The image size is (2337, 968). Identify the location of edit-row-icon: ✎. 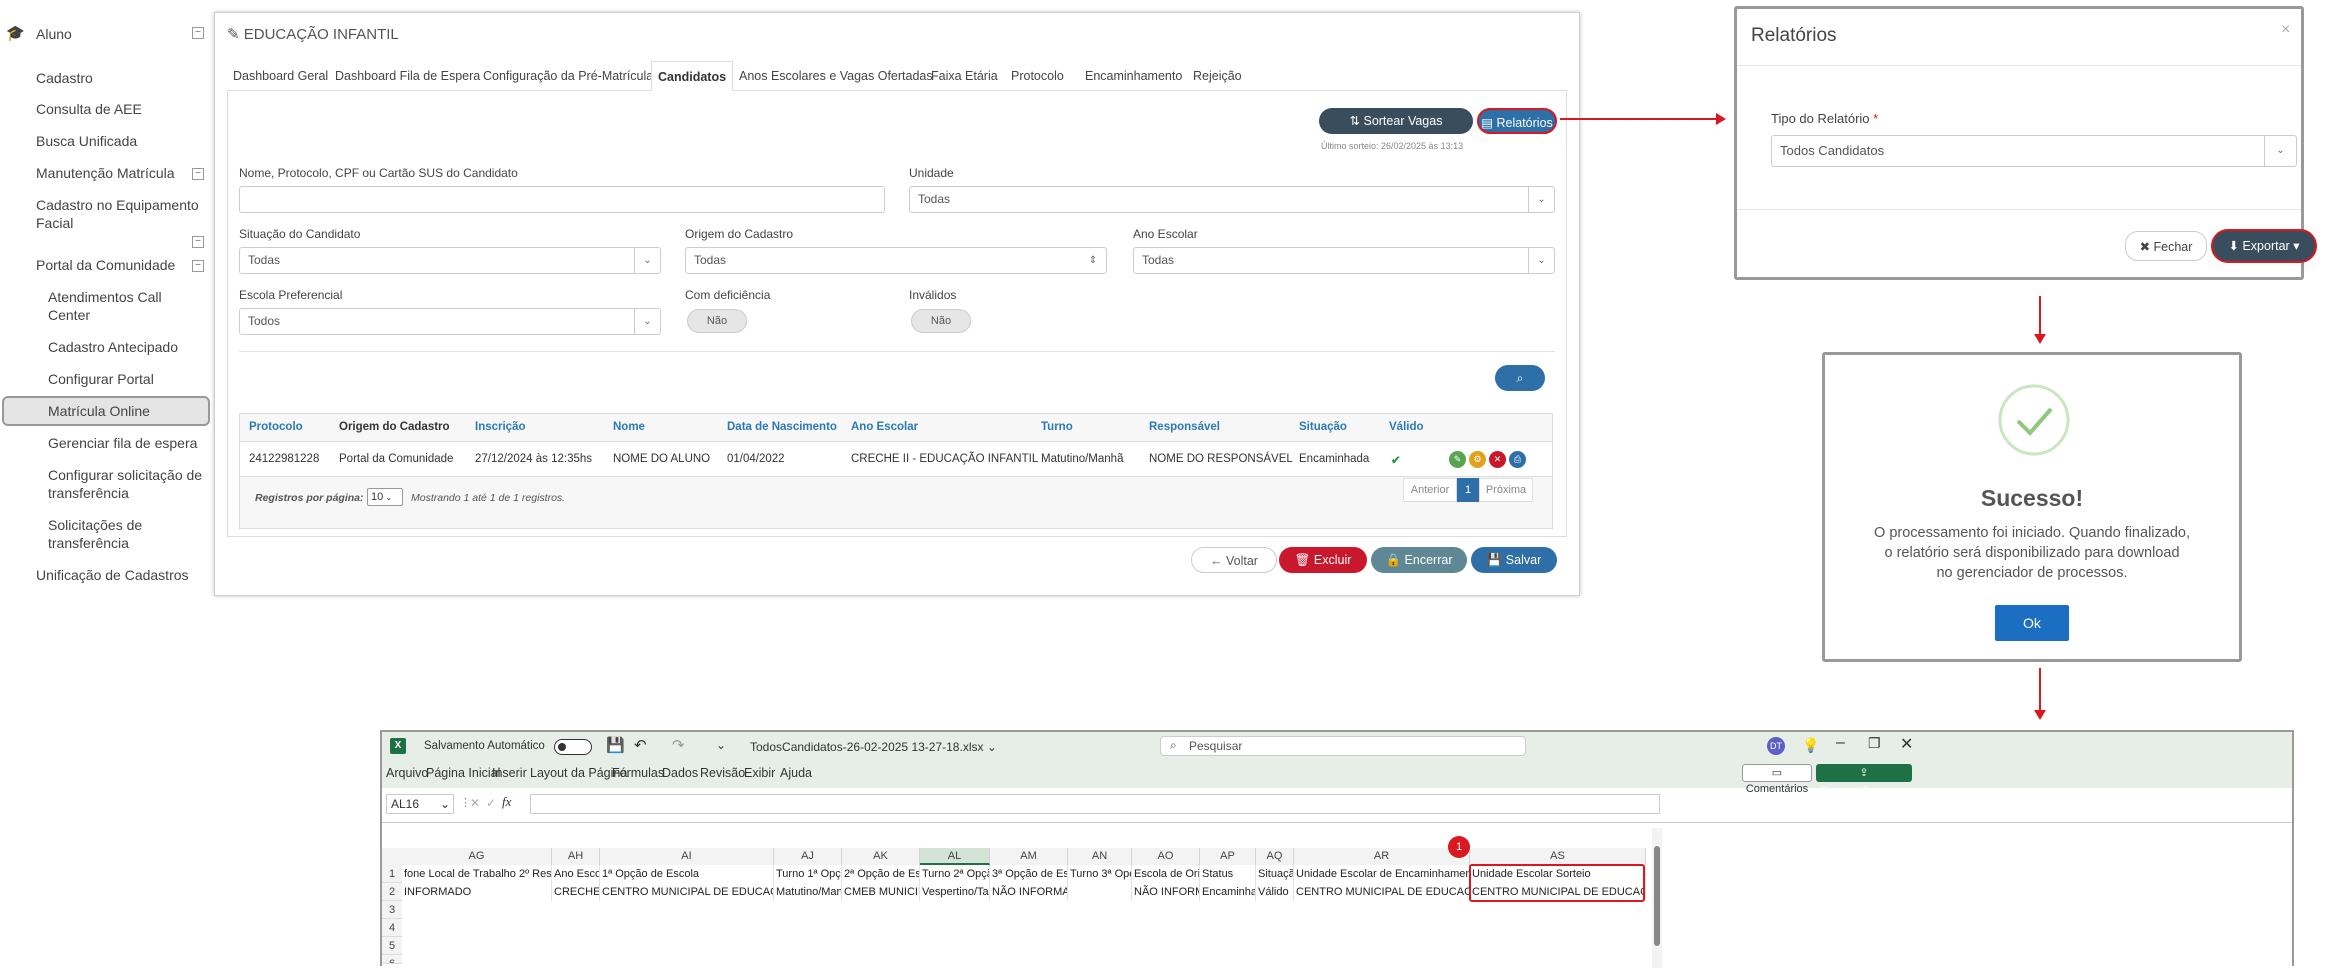
(1457, 459).